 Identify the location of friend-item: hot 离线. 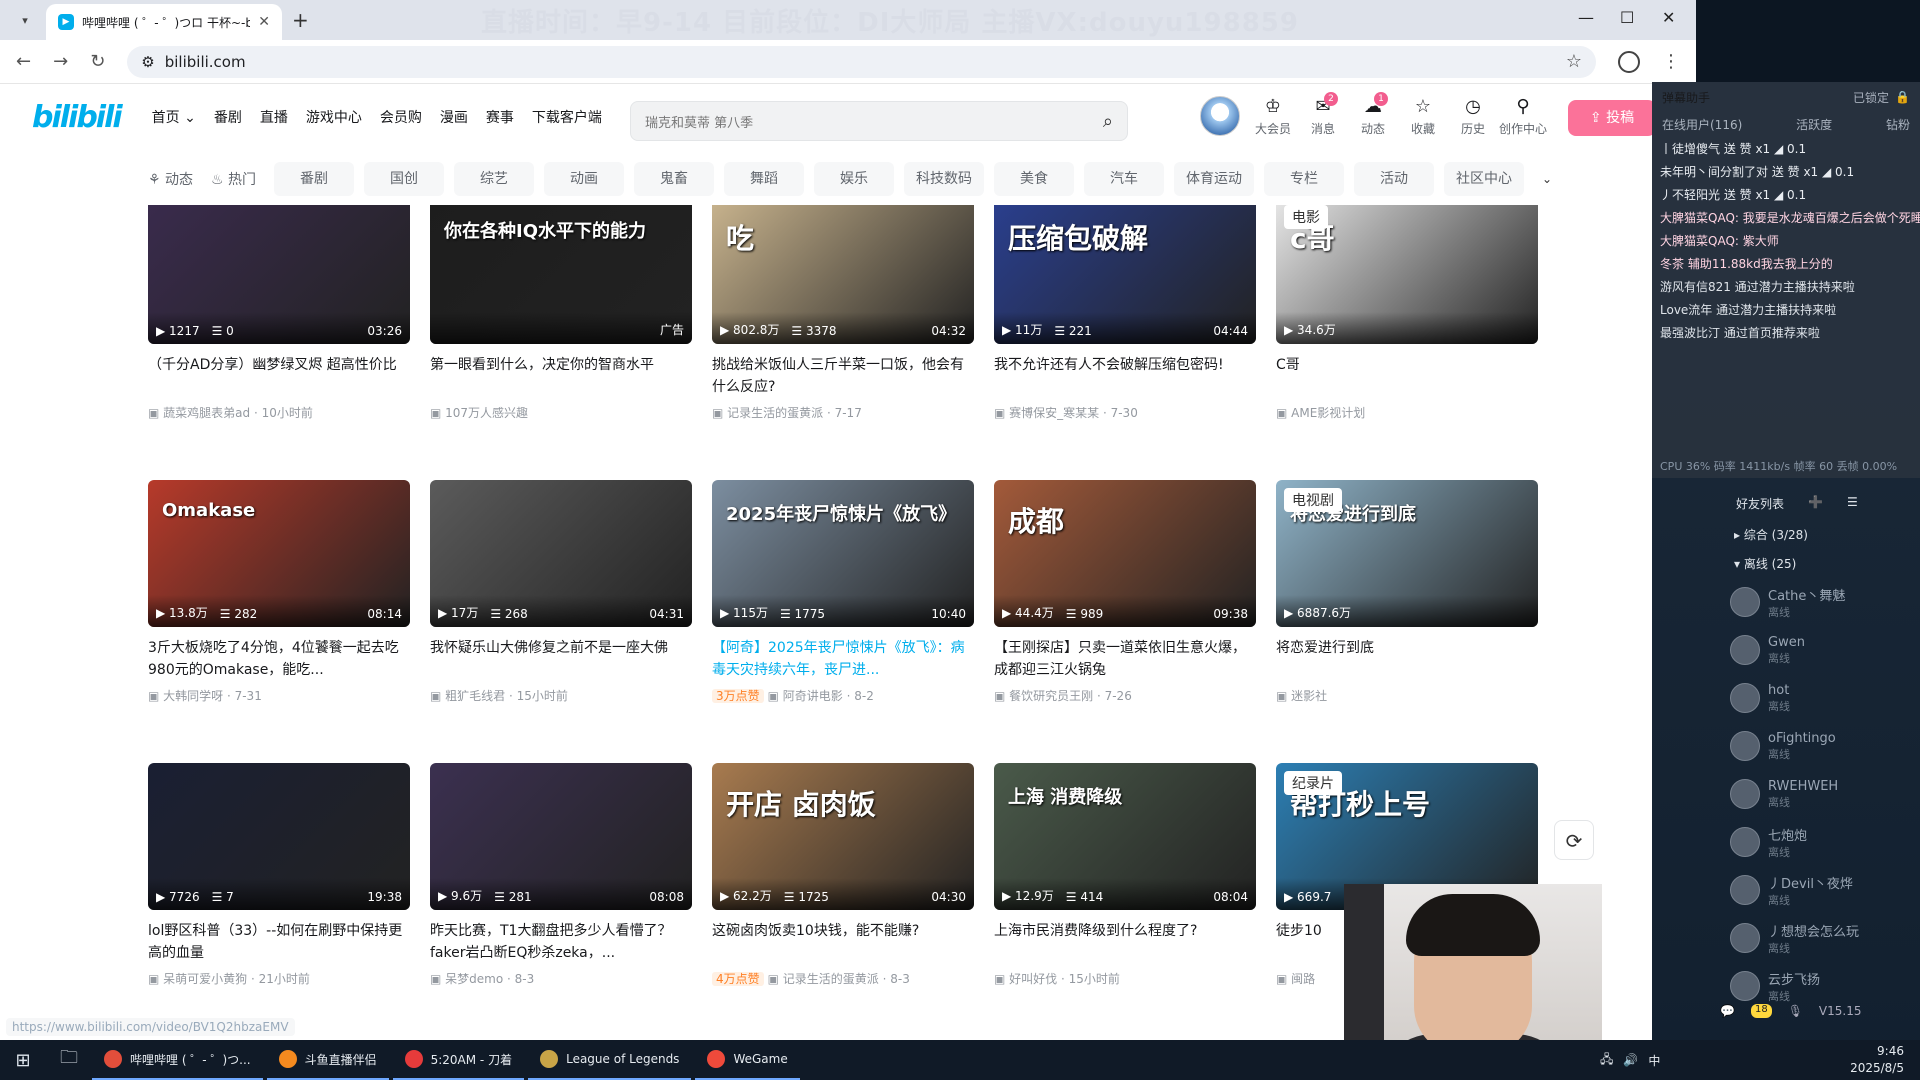
(1824, 698).